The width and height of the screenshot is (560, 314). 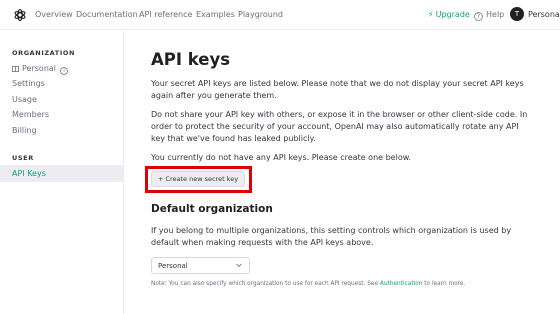 What do you see at coordinates (215, 14) in the screenshot?
I see `nav-examples: Examples` at bounding box center [215, 14].